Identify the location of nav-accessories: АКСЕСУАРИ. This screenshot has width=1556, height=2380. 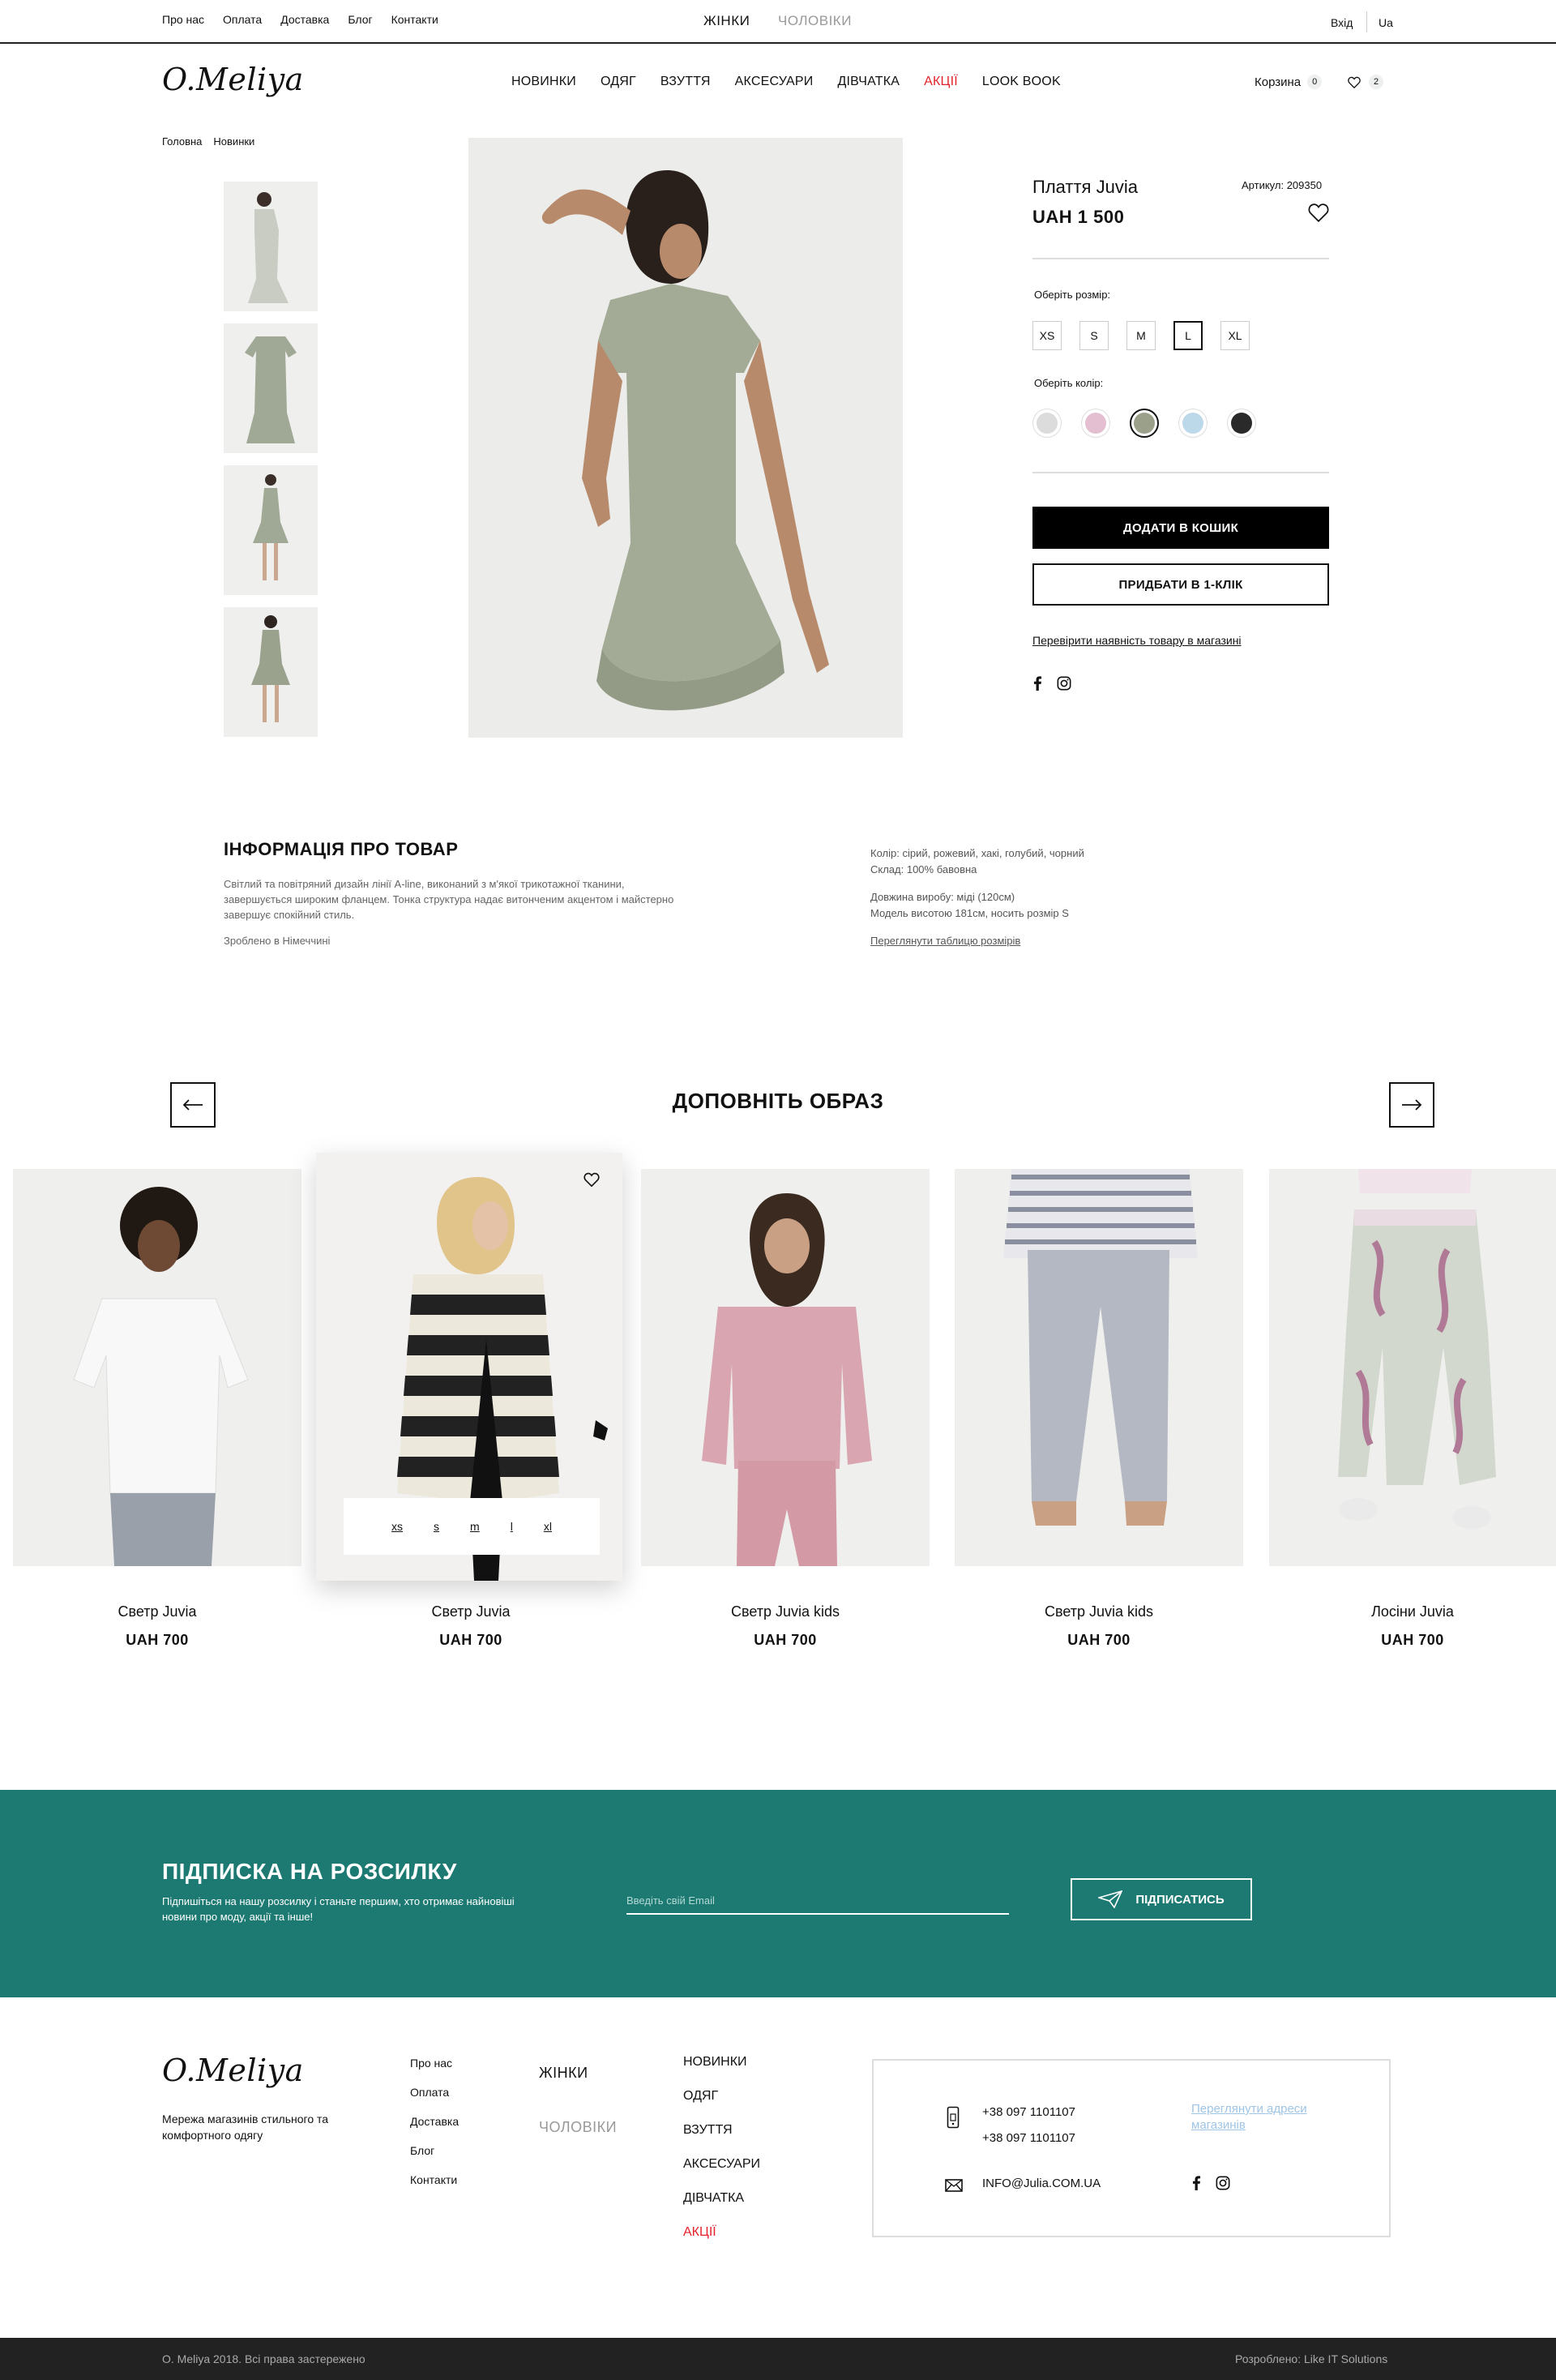
(774, 82).